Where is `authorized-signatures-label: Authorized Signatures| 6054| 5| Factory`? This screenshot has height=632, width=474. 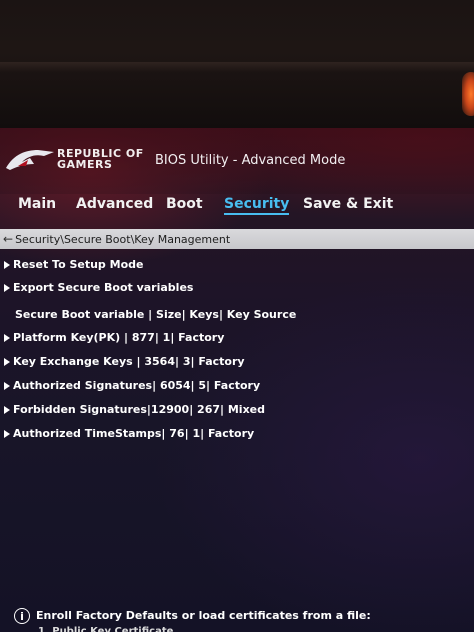
authorized-signatures-label: Authorized Signatures| 6054| 5| Factory is located at coordinates (137, 385).